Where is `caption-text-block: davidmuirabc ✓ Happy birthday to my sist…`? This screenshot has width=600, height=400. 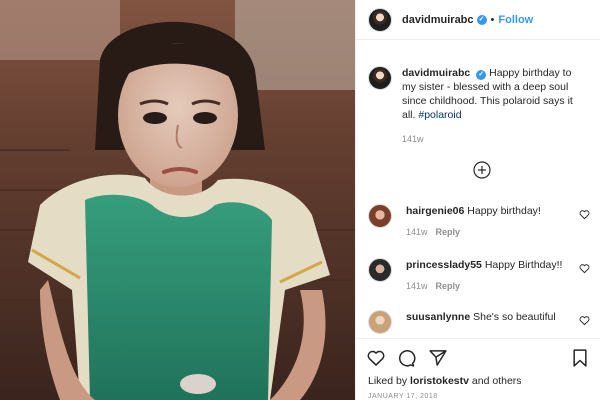 caption-text-block: davidmuirabc ✓ Happy birthday to my sist… is located at coordinates (492, 106).